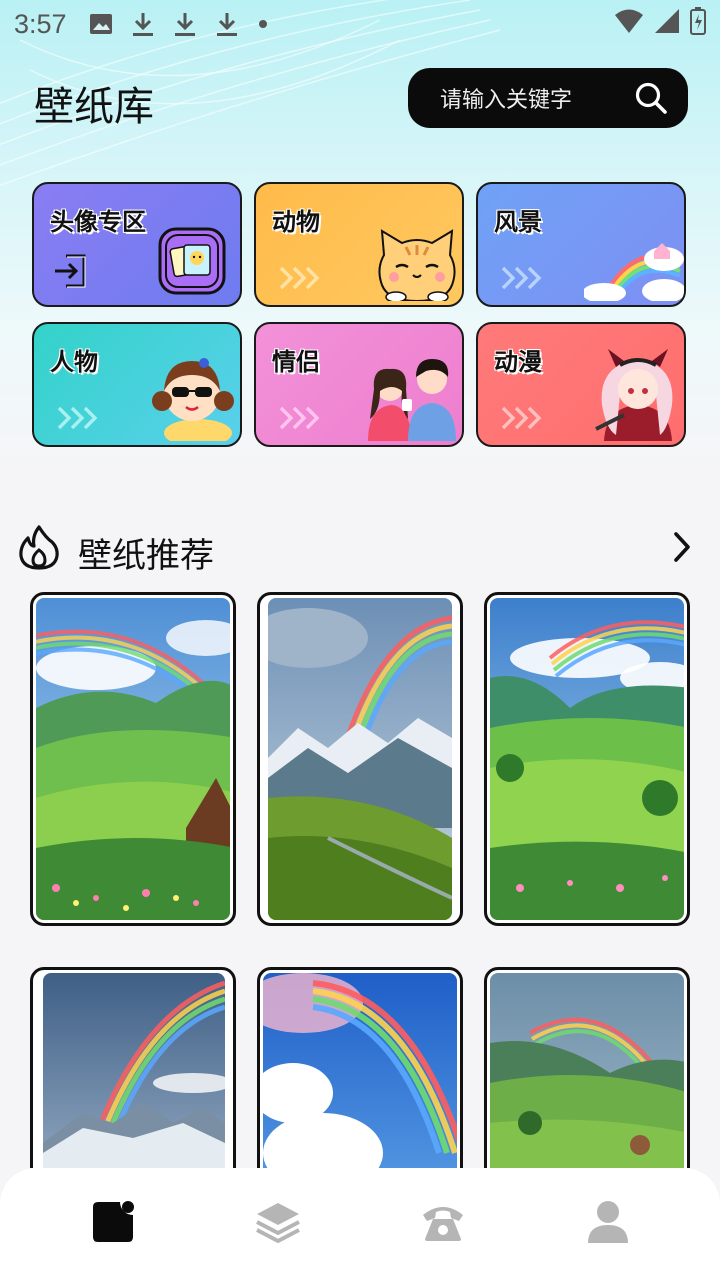  I want to click on dot-icon, so click(263, 24).